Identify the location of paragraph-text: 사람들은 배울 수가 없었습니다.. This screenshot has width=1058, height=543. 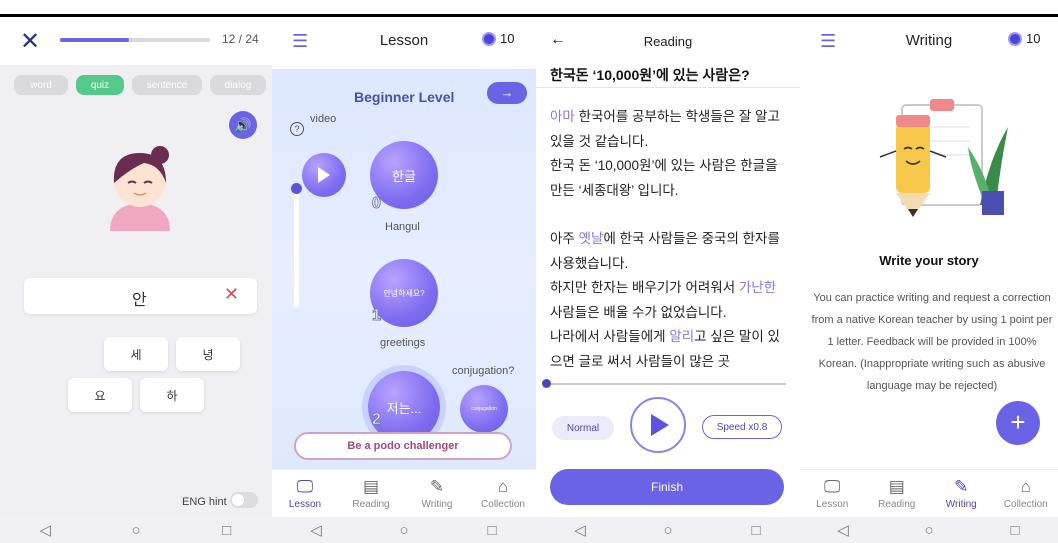
(638, 312).